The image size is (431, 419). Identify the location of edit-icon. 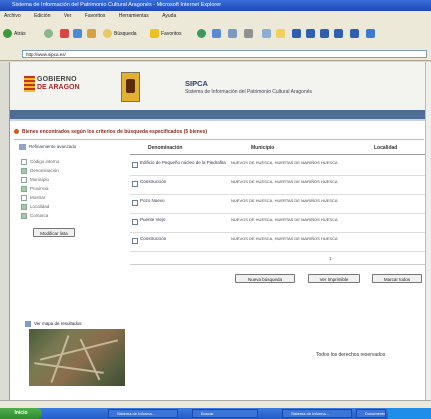
(266, 34).